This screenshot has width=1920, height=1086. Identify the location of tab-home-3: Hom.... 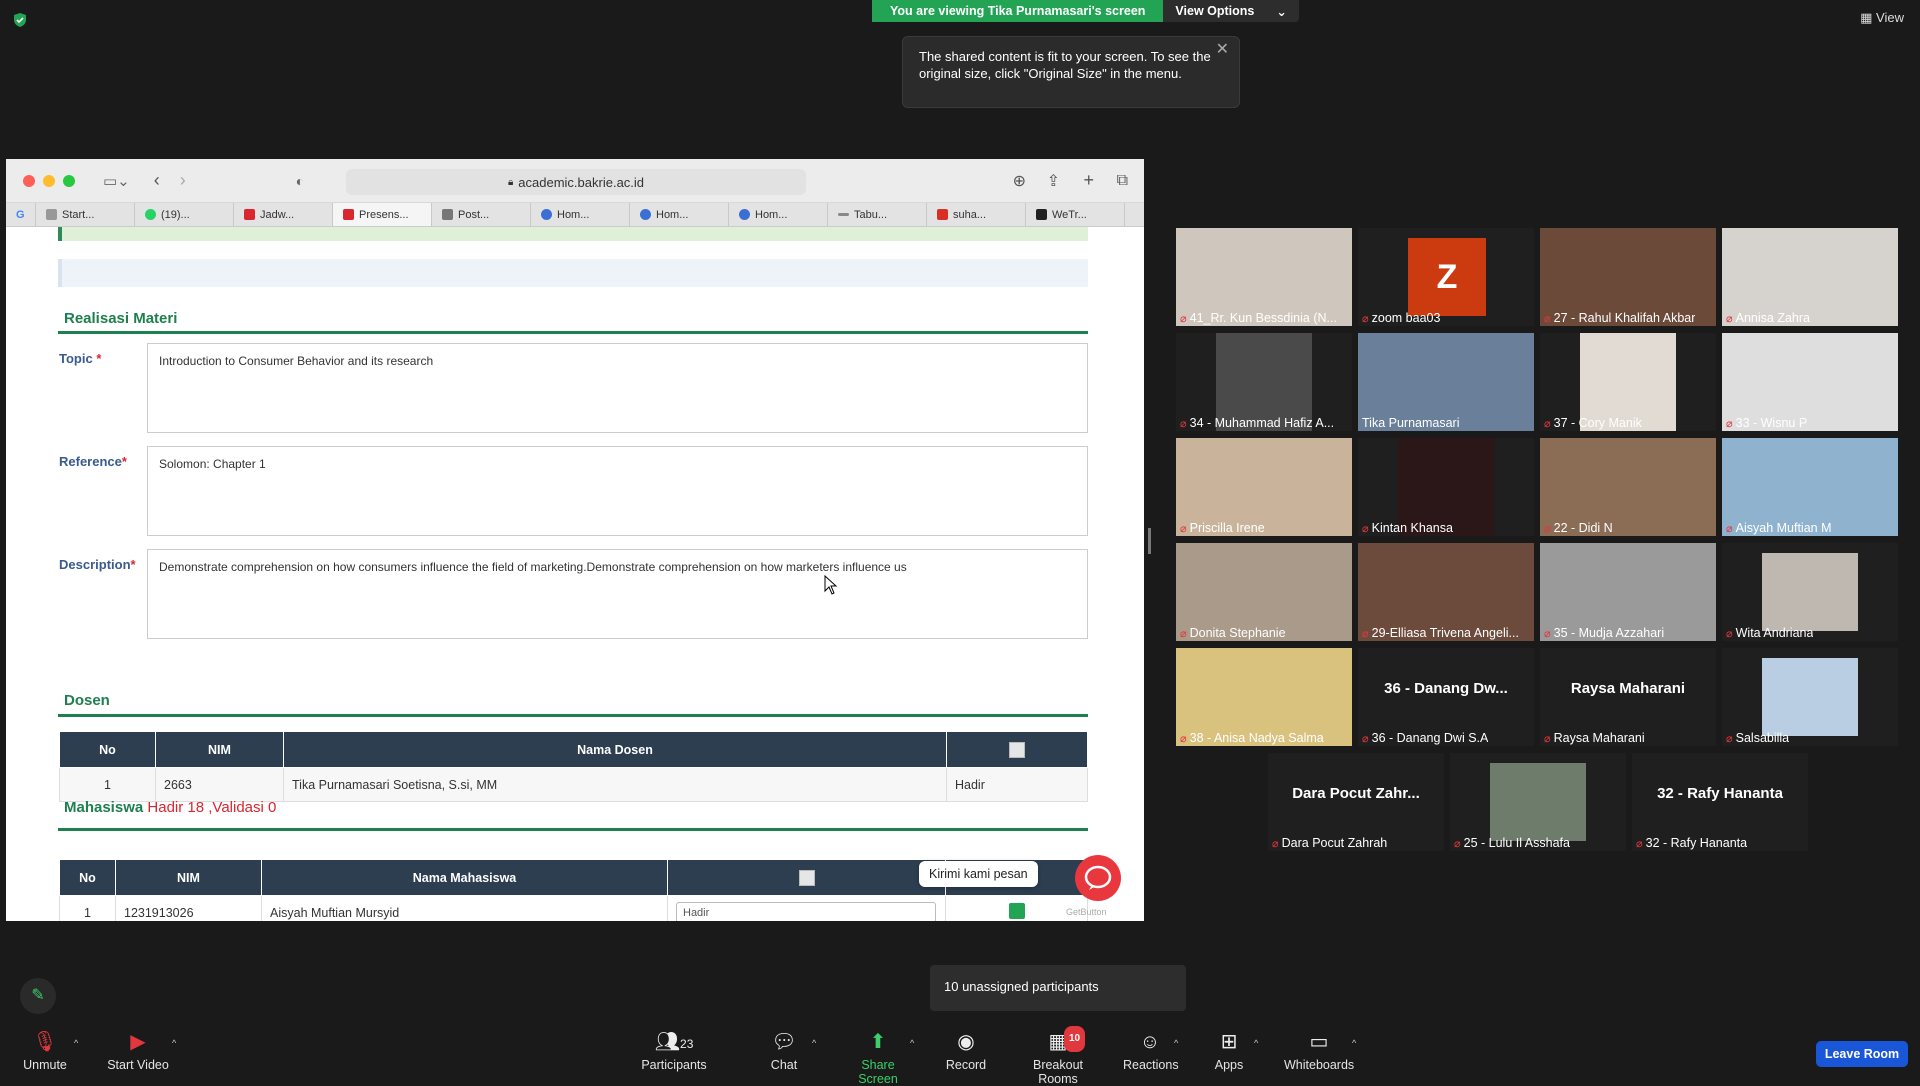
(778, 214).